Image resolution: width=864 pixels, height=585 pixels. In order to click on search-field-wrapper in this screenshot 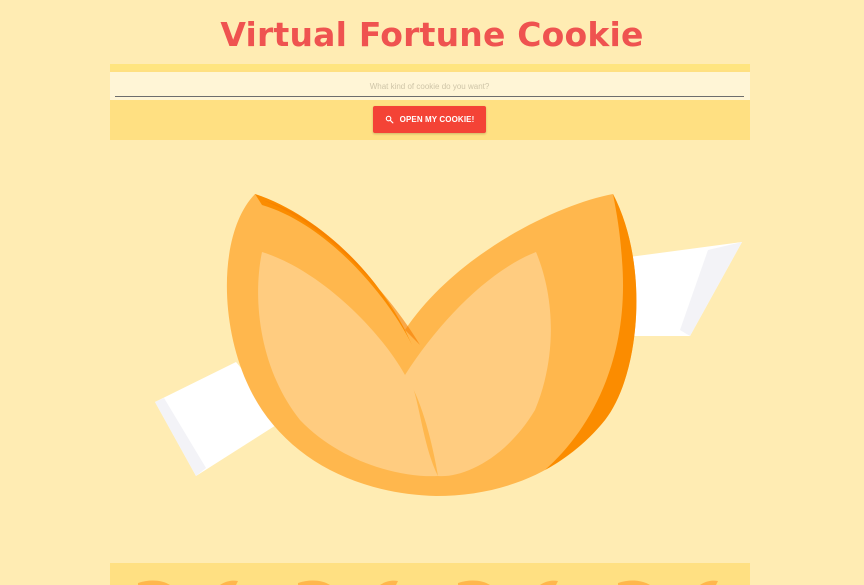, I will do `click(430, 86)`.